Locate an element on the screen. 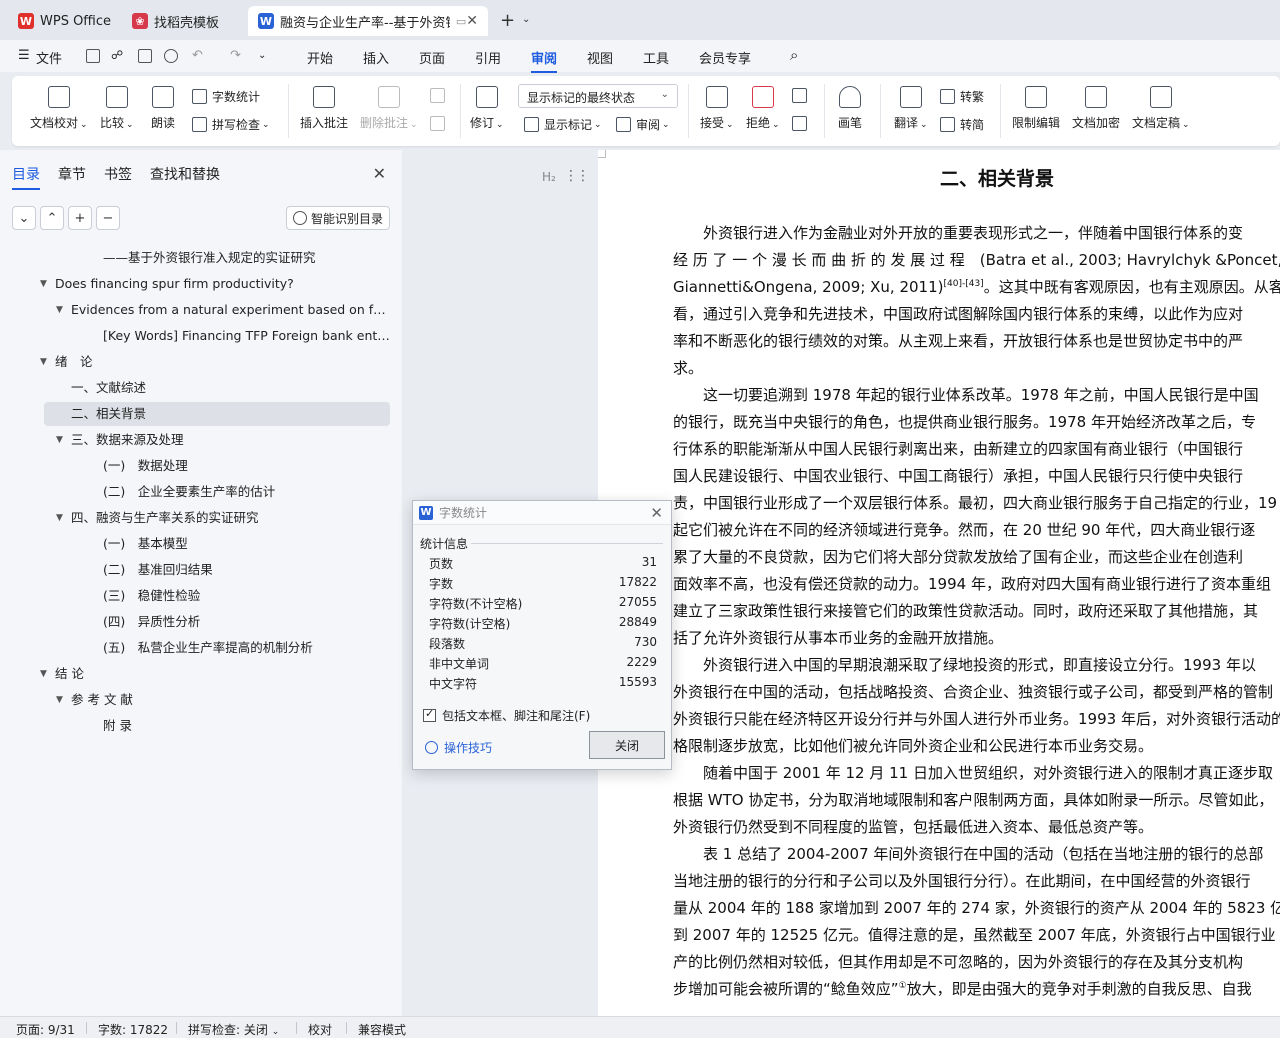 The height and width of the screenshot is (1038, 1280). share-icon: ☍ is located at coordinates (117, 55).